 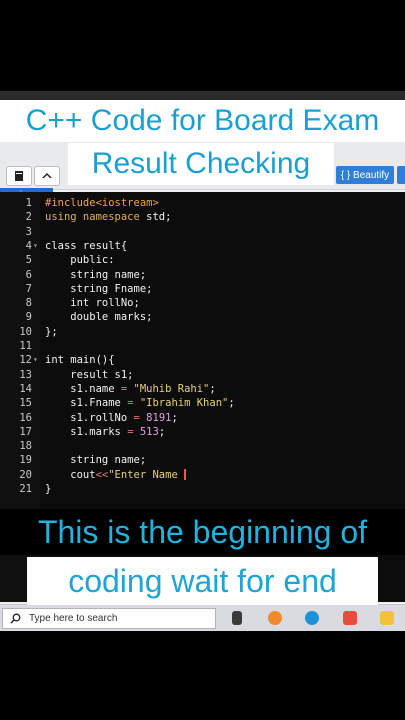 I want to click on code-line: 20 cout<<"Enter Name, so click(x=202, y=475).